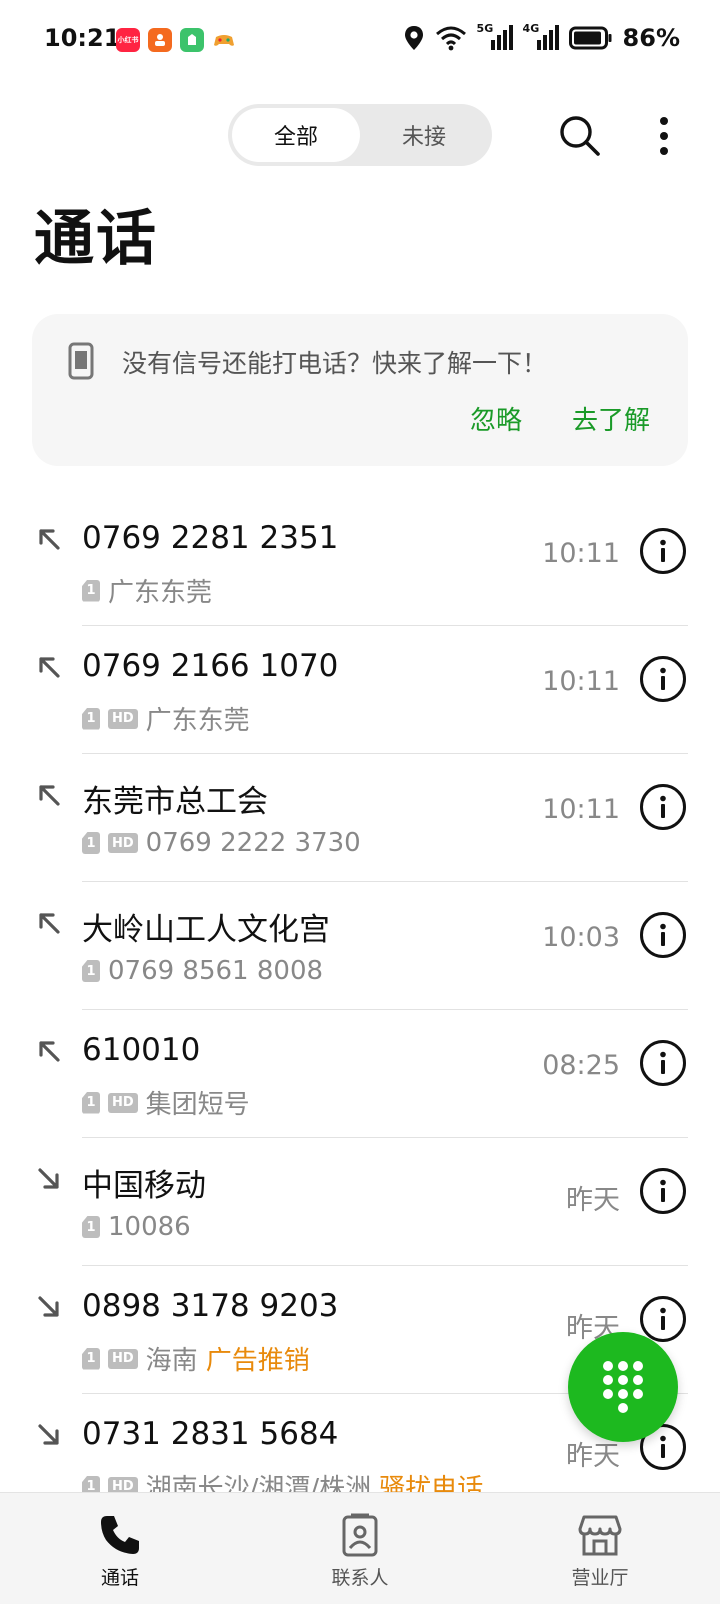 The width and height of the screenshot is (720, 1604). I want to click on call-subline: 1 HD 海南 广告推销, so click(196, 1358).